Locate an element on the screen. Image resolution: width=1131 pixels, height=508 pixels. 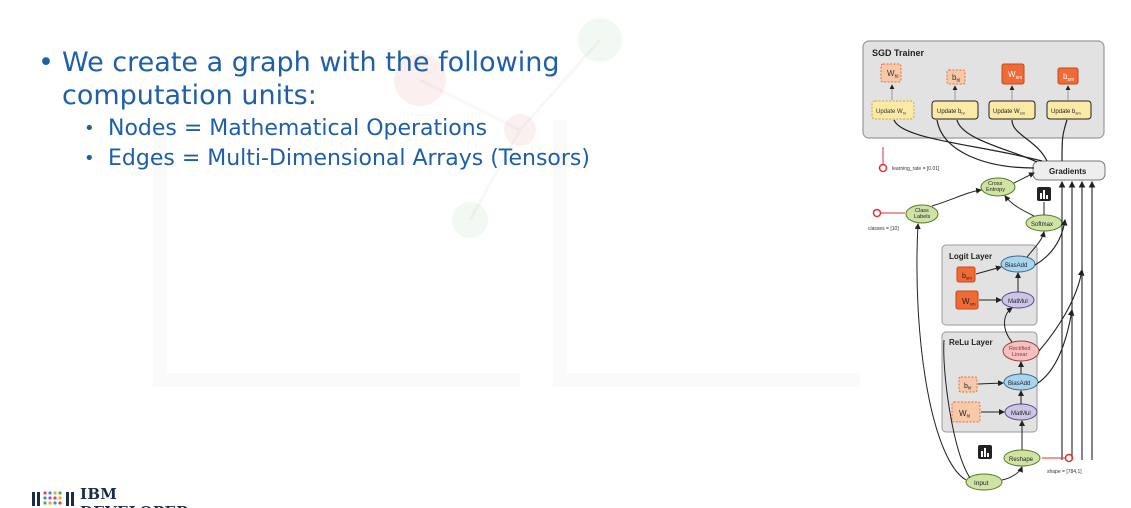
logo-mark-icon is located at coordinates (53, 498).